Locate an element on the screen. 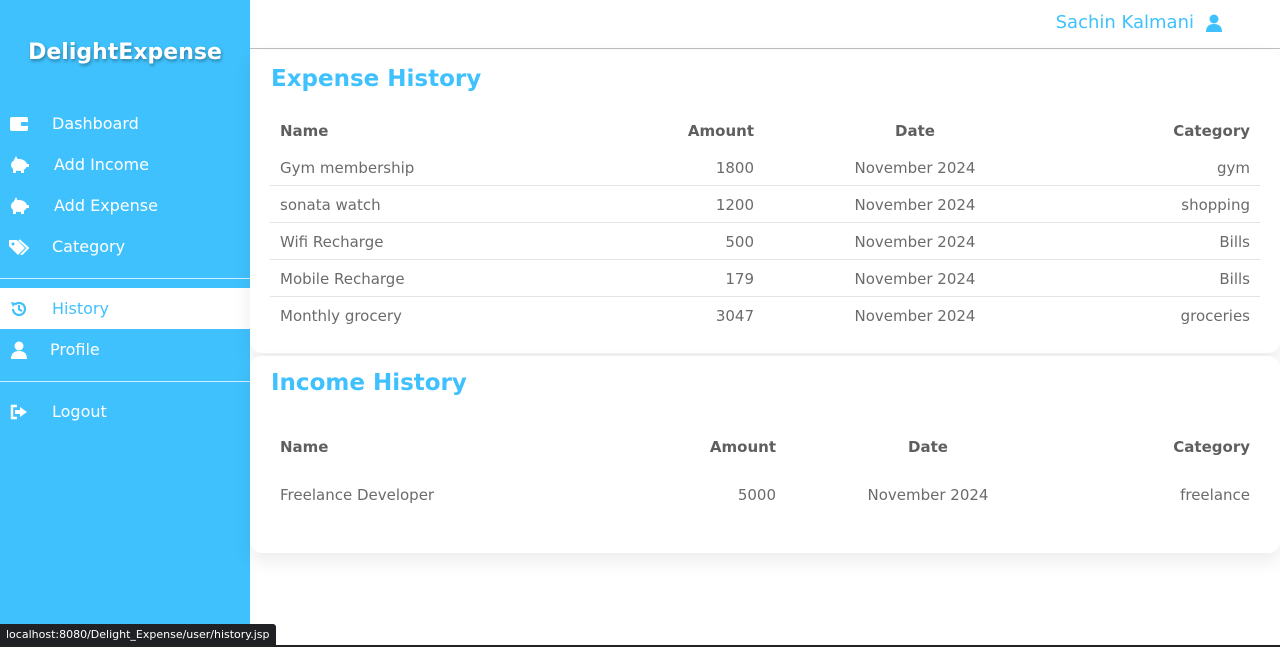 The height and width of the screenshot is (647, 1280). sidebar-item-category: Category is located at coordinates (125, 246).